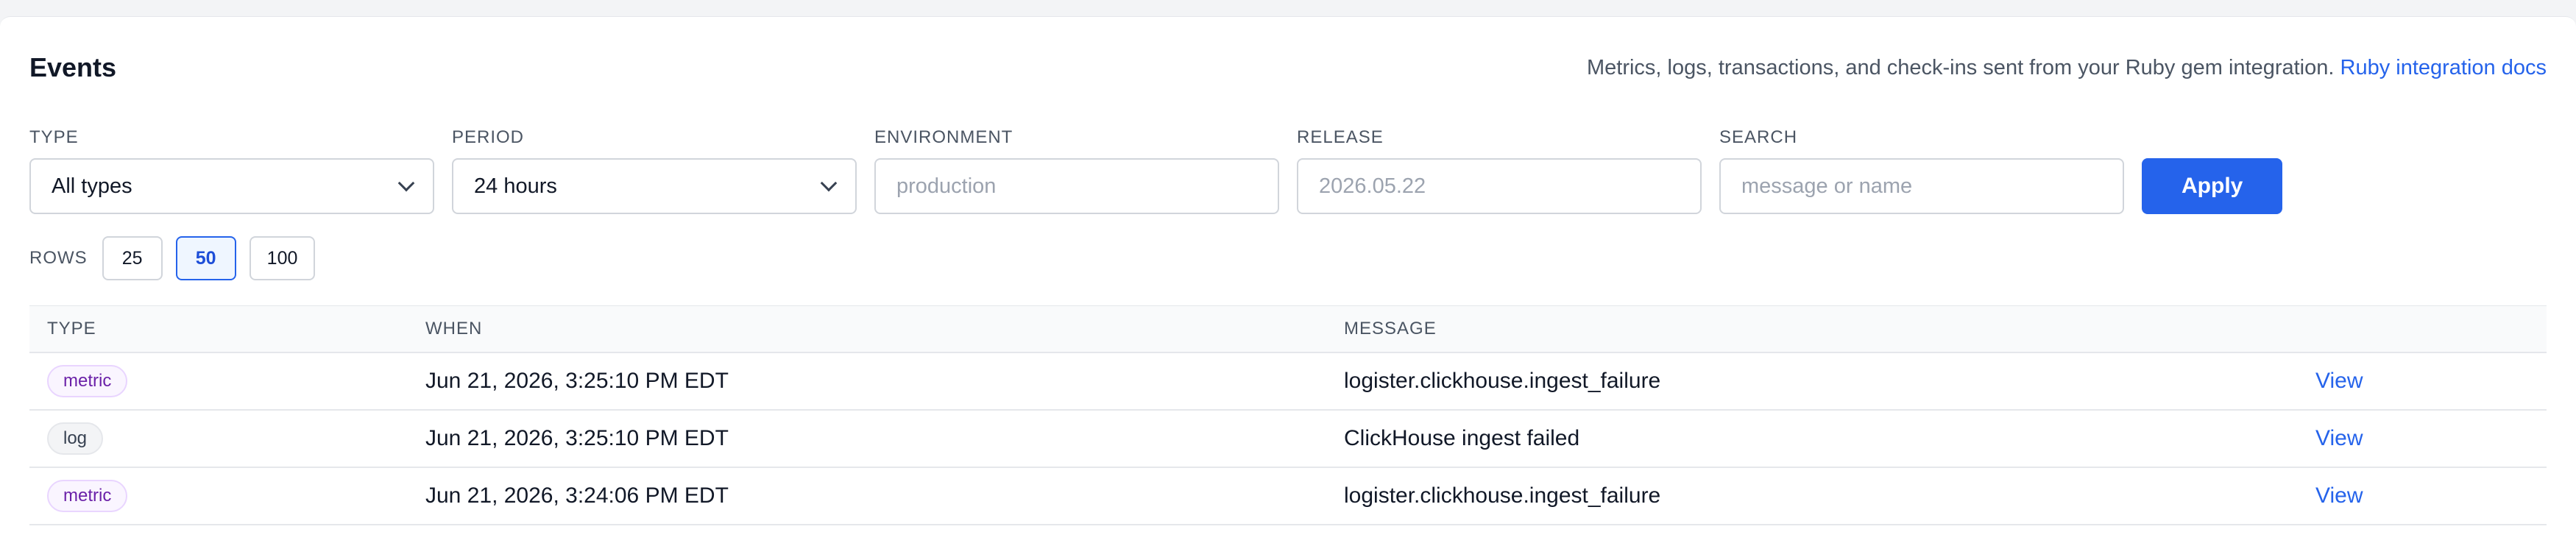  Describe the element at coordinates (1758, 137) in the screenshot. I see `search-label: SEARCH` at that location.